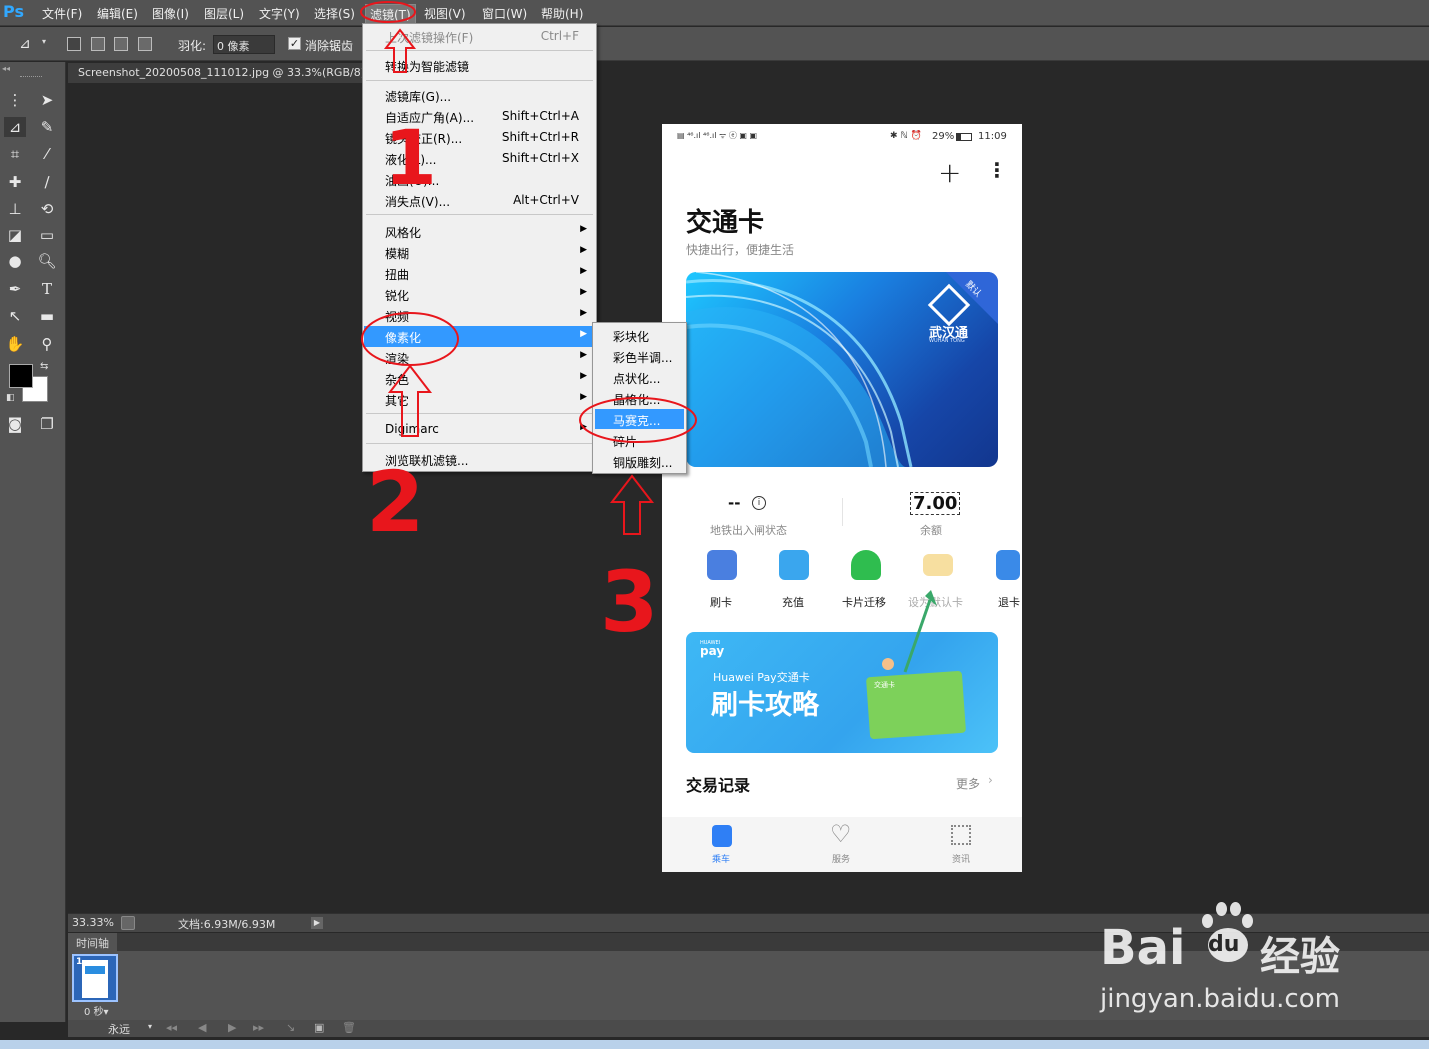 Image resolution: width=1429 pixels, height=1049 pixels. I want to click on history-brush-icon: ⟲, so click(47, 209).